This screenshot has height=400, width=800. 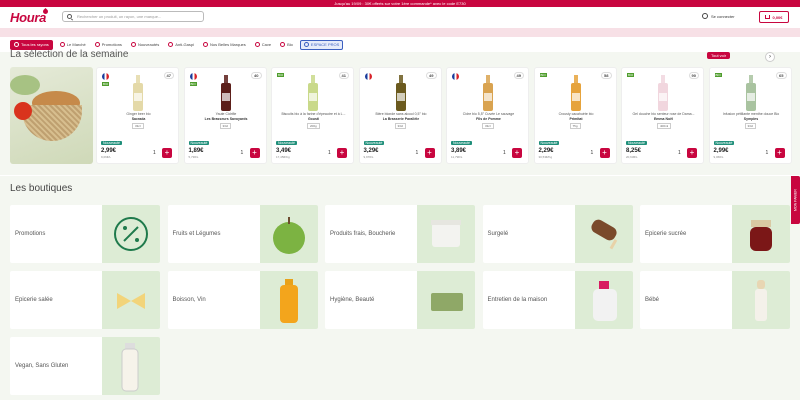 What do you see at coordinates (73, 45) in the screenshot?
I see `nav-item: Le Marché` at bounding box center [73, 45].